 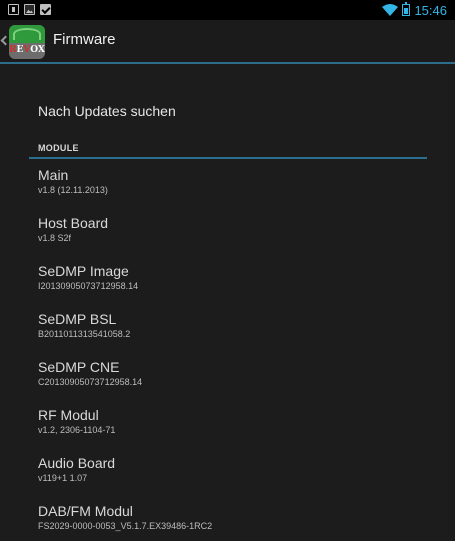 I want to click on module-title: DAB/FM Modul, so click(x=85, y=511).